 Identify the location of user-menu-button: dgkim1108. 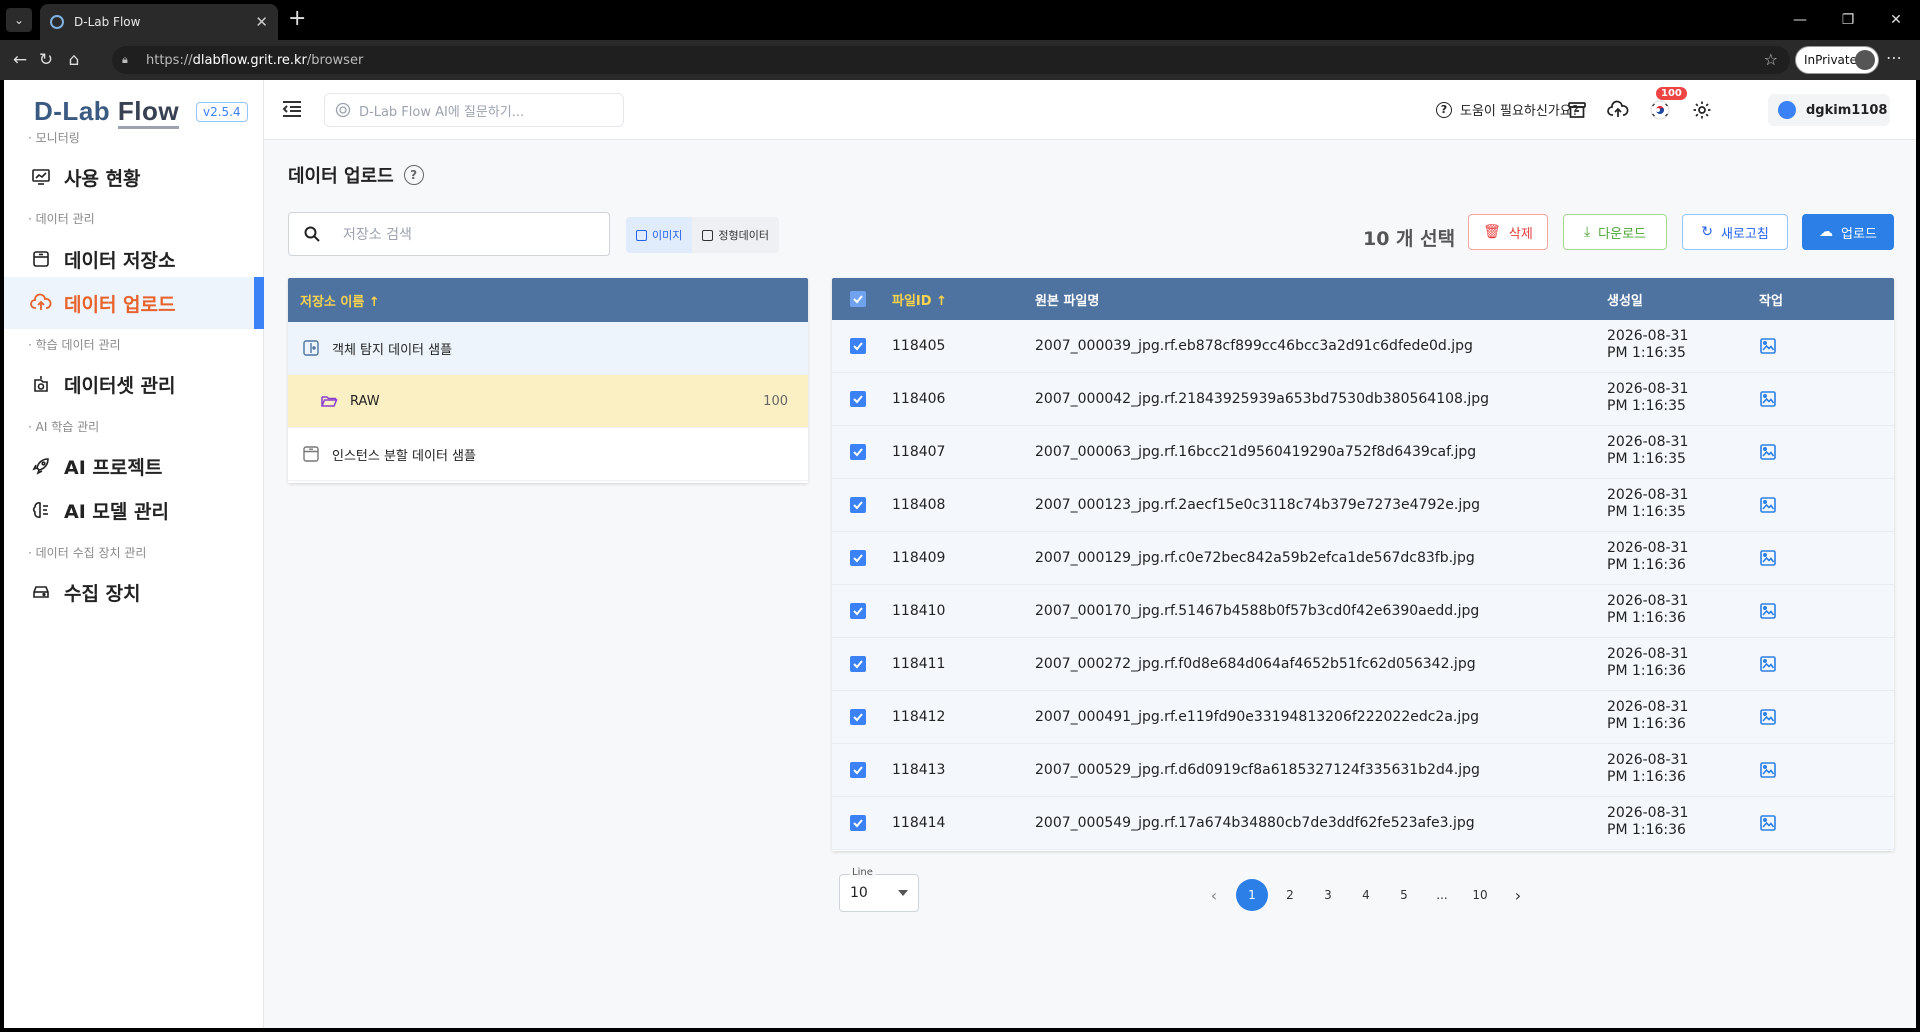
(1829, 110).